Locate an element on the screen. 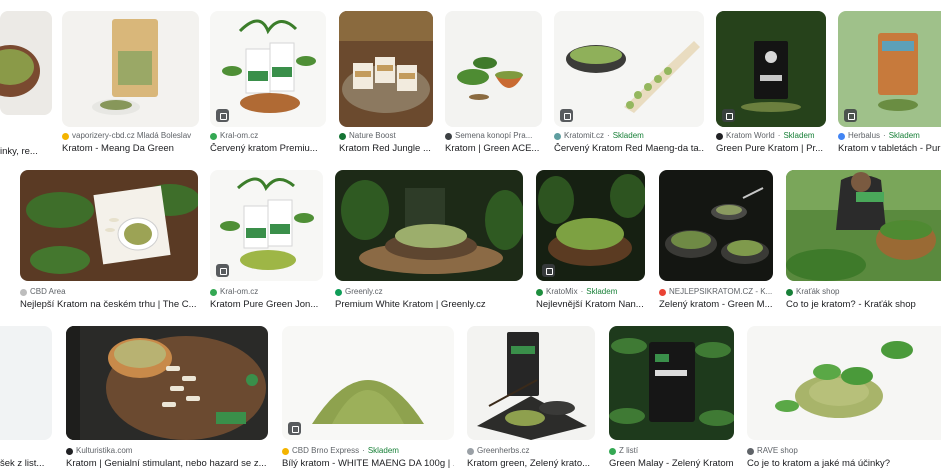 The width and height of the screenshot is (941, 470). kratom-capsules-board-image is located at coordinates (167, 383).